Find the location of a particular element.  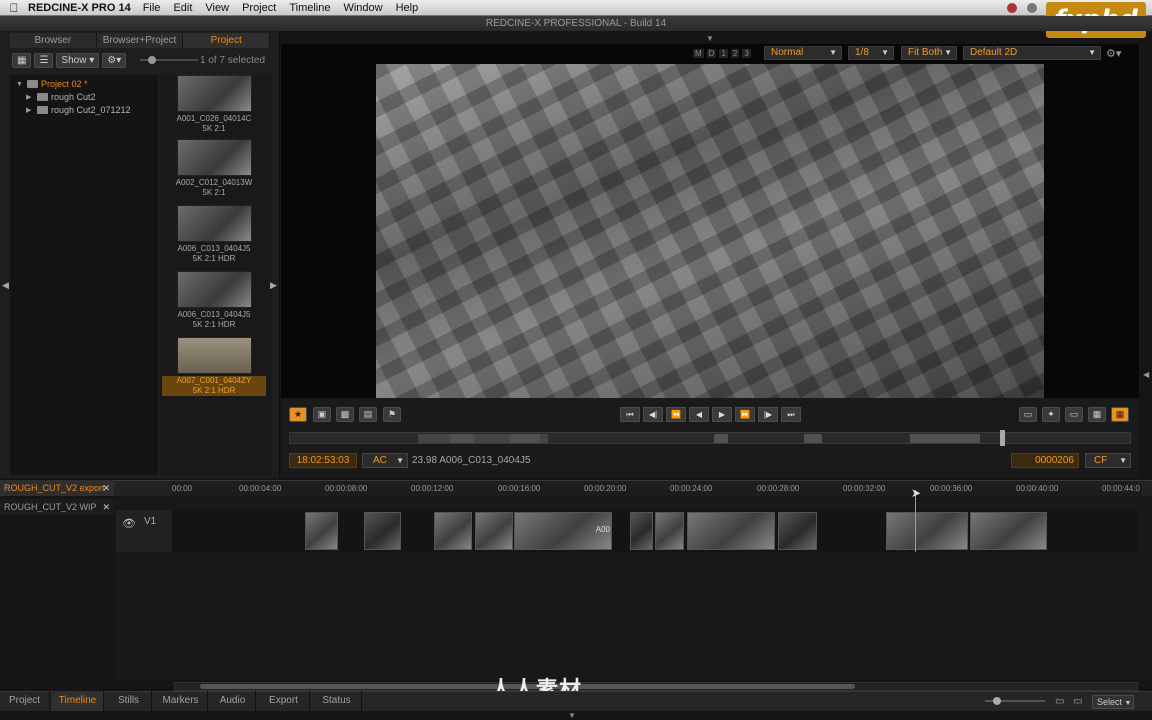

mode-m-button: M is located at coordinates (698, 53).